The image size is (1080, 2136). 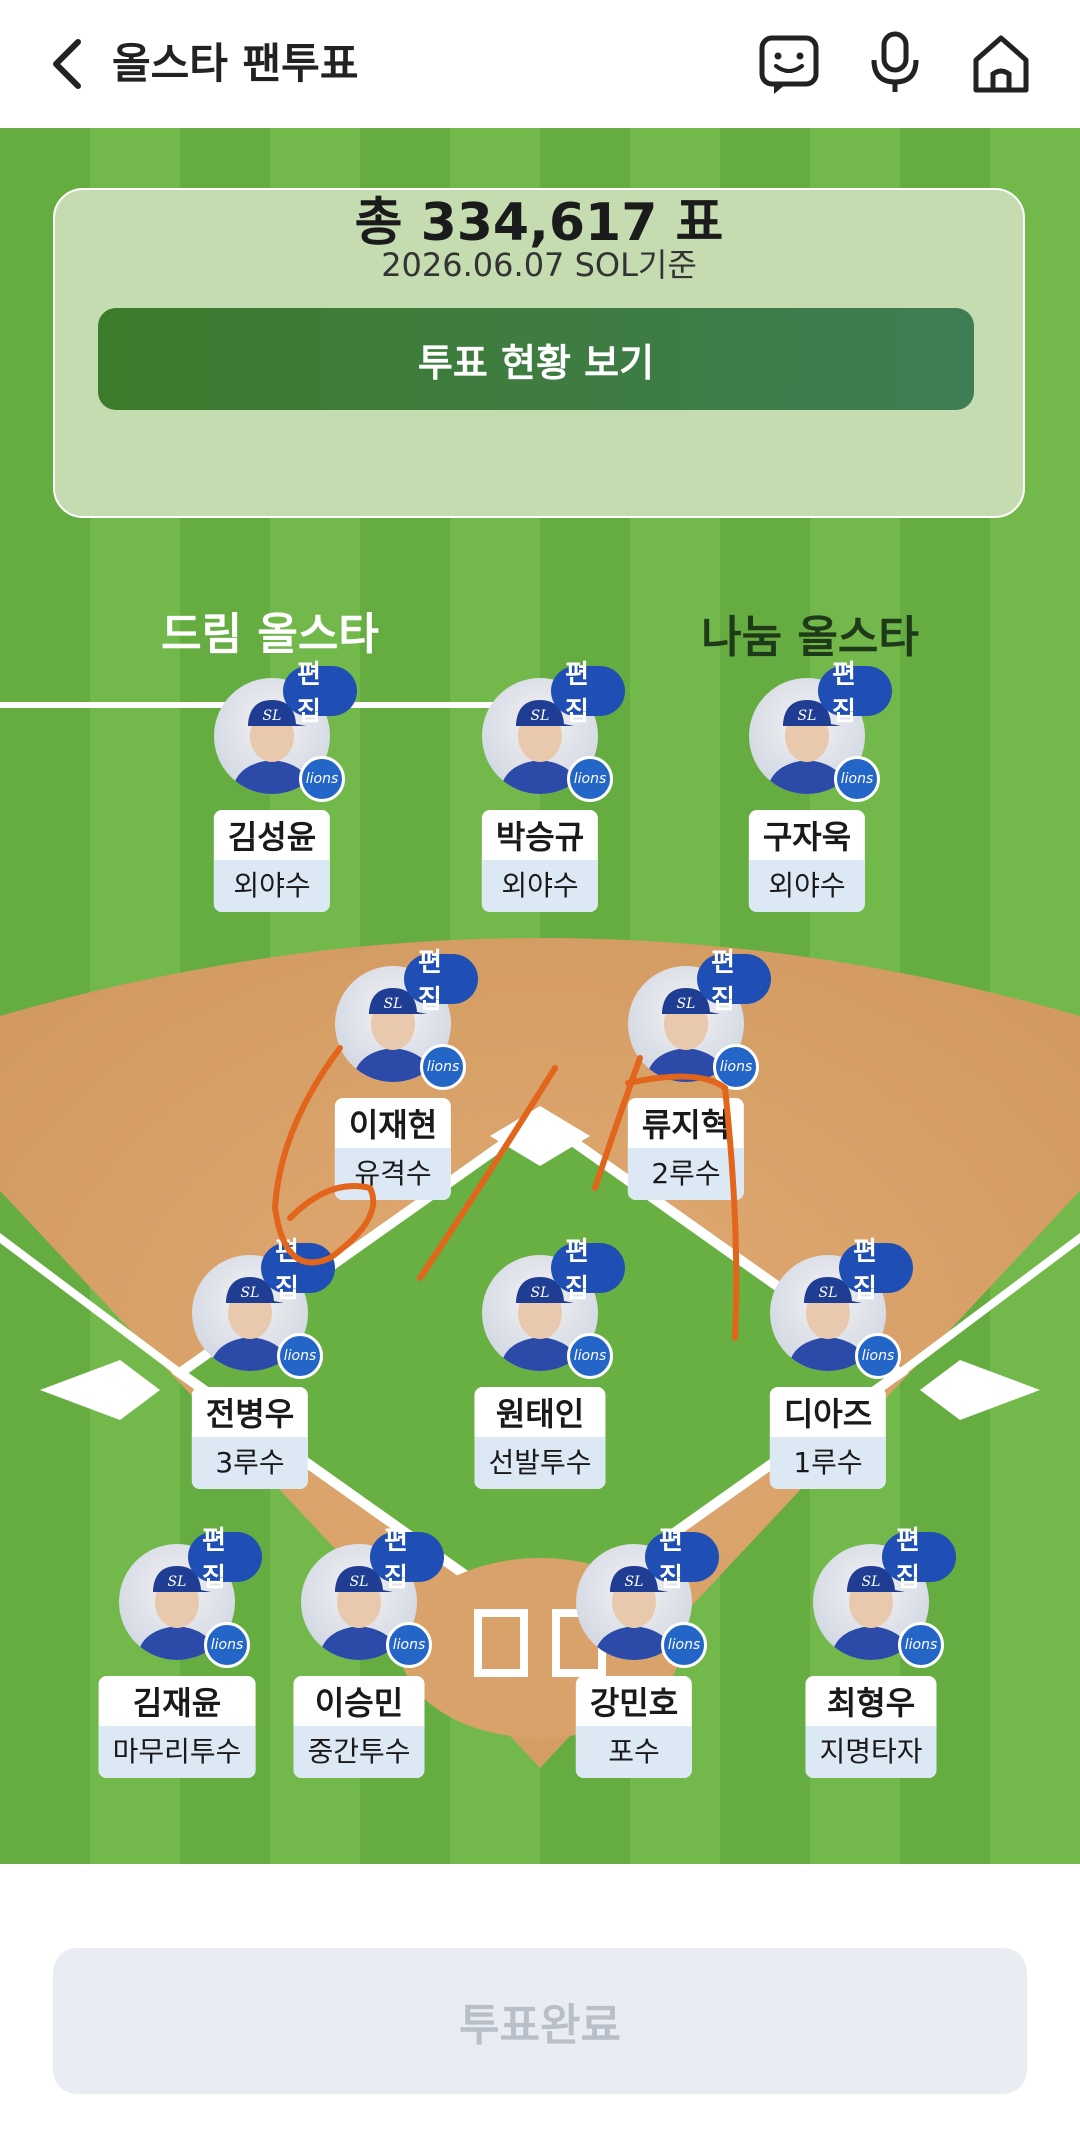 What do you see at coordinates (895, 63) in the screenshot?
I see `microphone-icon` at bounding box center [895, 63].